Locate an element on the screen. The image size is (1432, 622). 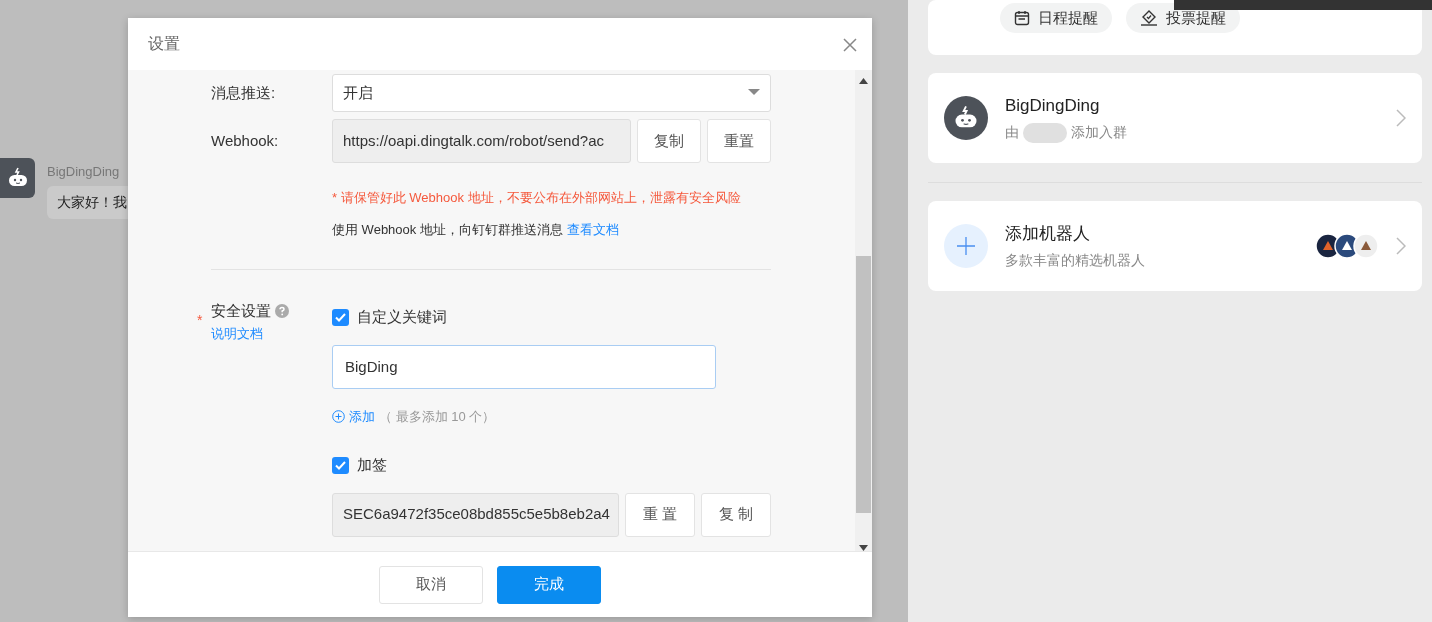
action-button: 重置 is located at coordinates (739, 141).